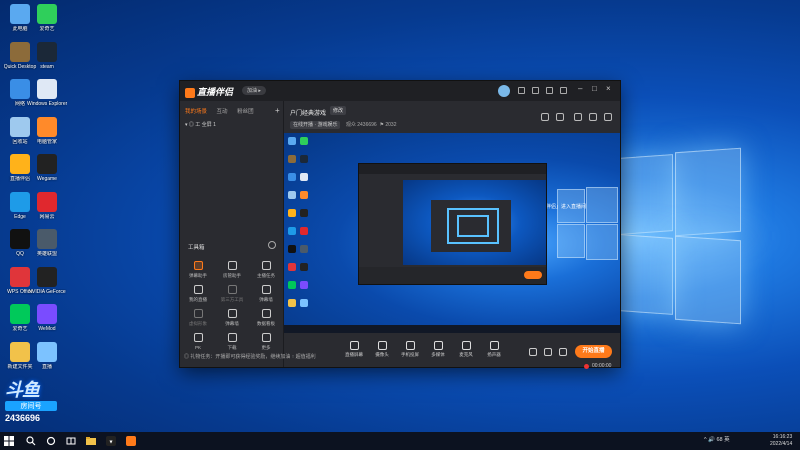 The image size is (800, 450). What do you see at coordinates (47, 18) in the screenshot?
I see `desktop-icon-1: 爱奇艺` at bounding box center [47, 18].